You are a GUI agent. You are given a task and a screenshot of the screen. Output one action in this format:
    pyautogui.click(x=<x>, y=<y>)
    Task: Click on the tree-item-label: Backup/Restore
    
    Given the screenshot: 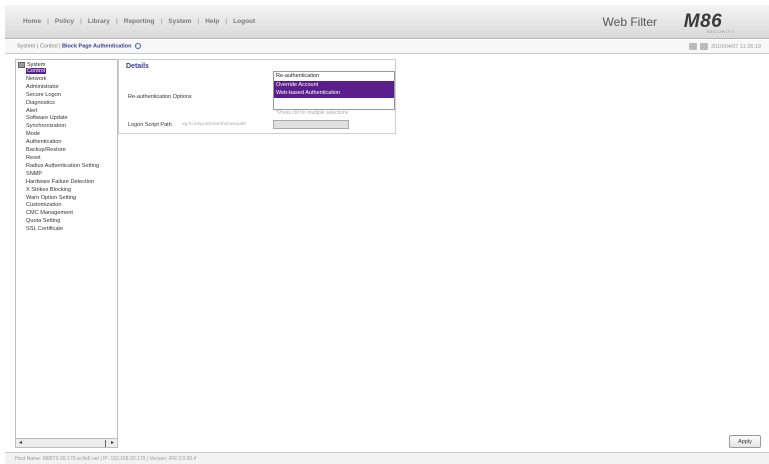 What is the action you would take?
    pyautogui.click(x=46, y=150)
    